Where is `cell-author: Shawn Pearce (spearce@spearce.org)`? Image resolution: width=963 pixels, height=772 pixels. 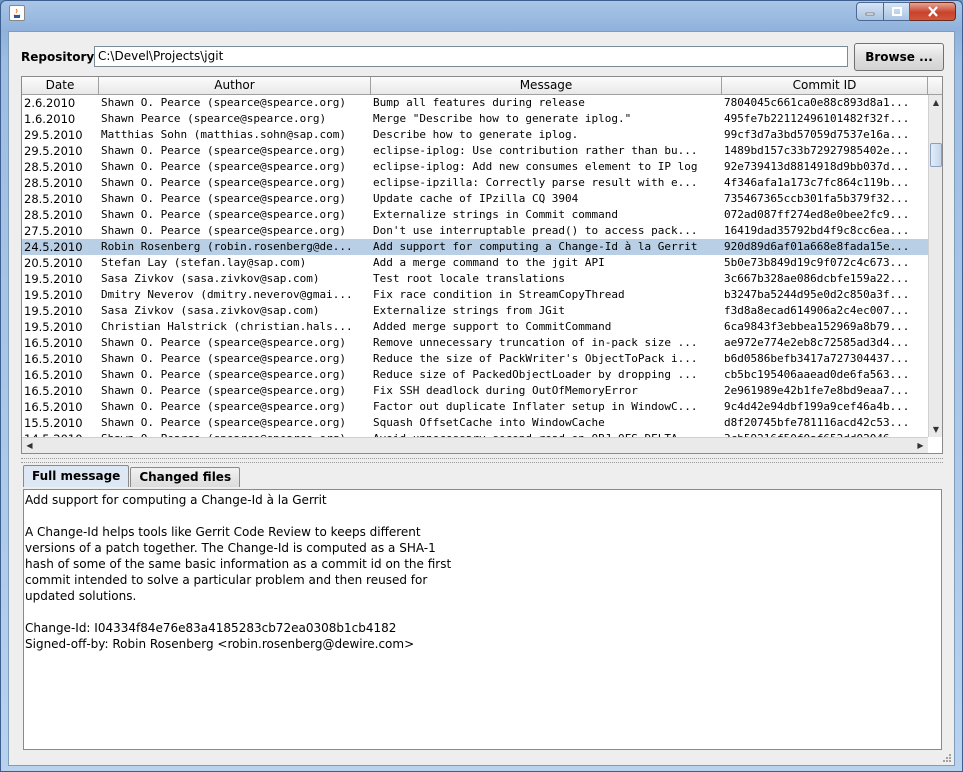
cell-author: Shawn Pearce (spearce@spearce.org) is located at coordinates (214, 118).